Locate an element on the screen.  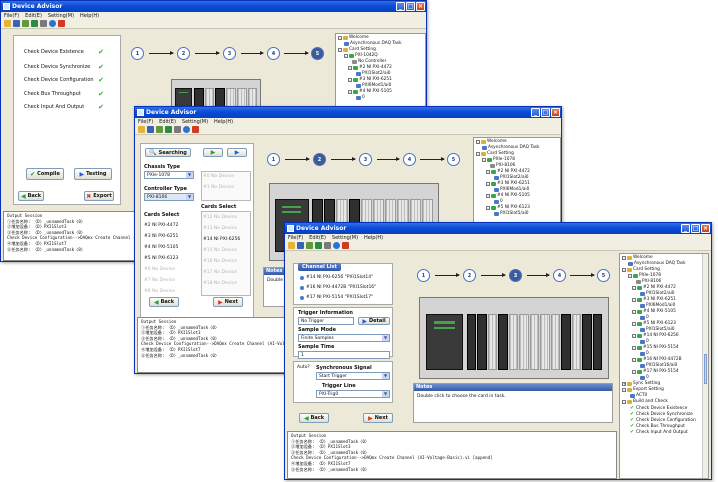
card-slot: #5 NI PXI-6123 is located at coordinates (161, 258).